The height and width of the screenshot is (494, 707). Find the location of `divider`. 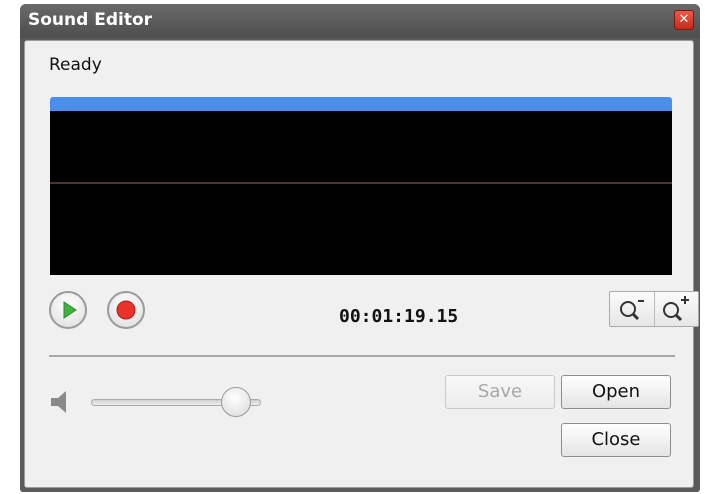

divider is located at coordinates (362, 356).